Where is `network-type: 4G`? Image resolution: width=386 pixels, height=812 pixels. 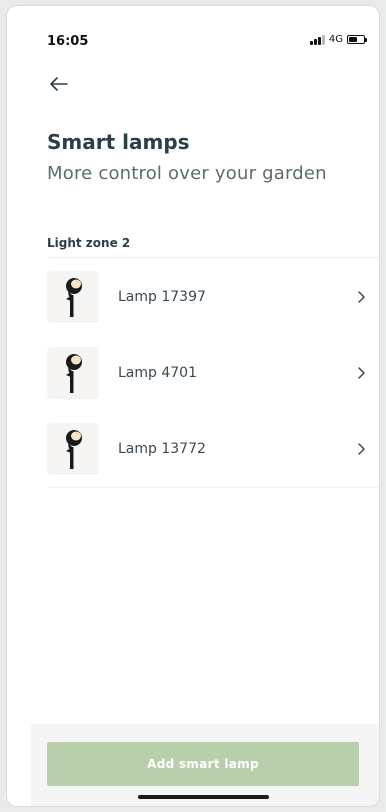 network-type: 4G is located at coordinates (335, 39).